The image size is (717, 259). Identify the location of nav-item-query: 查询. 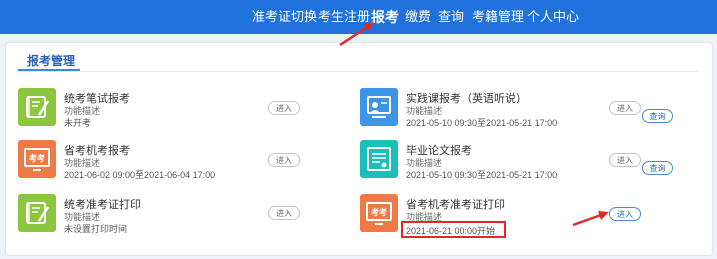
(451, 17).